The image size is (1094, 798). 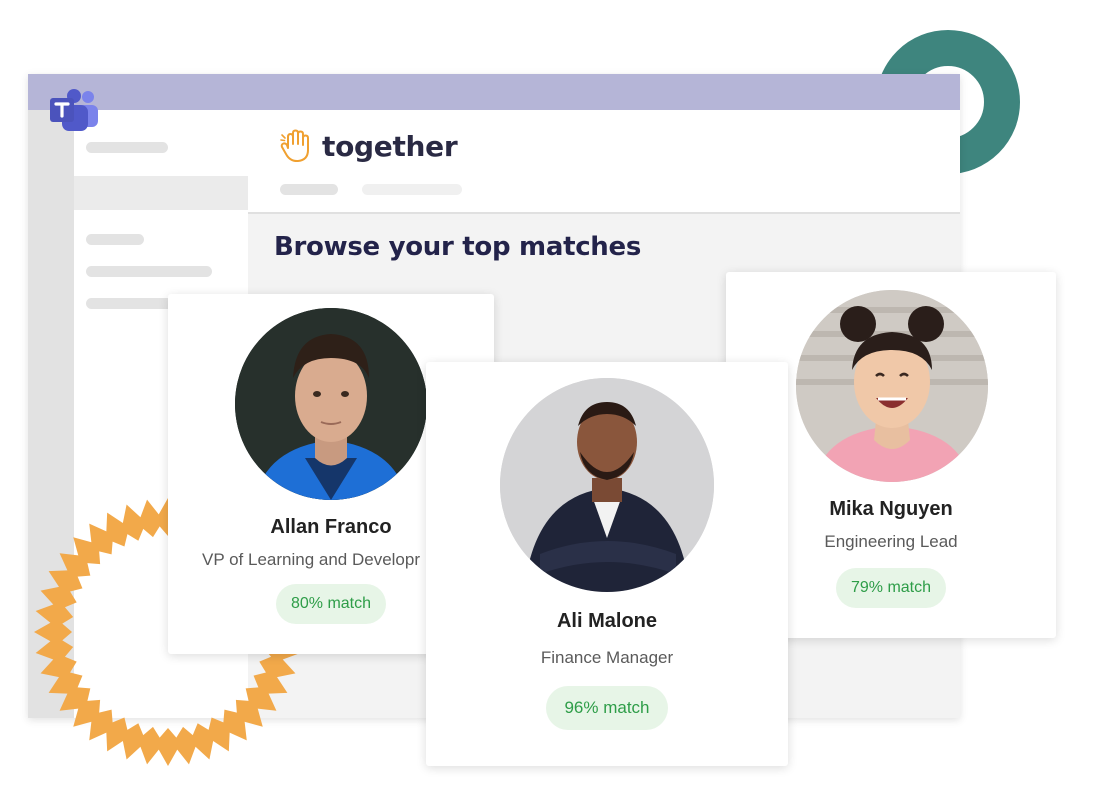 What do you see at coordinates (891, 588) in the screenshot?
I see `match-badge: 79% match` at bounding box center [891, 588].